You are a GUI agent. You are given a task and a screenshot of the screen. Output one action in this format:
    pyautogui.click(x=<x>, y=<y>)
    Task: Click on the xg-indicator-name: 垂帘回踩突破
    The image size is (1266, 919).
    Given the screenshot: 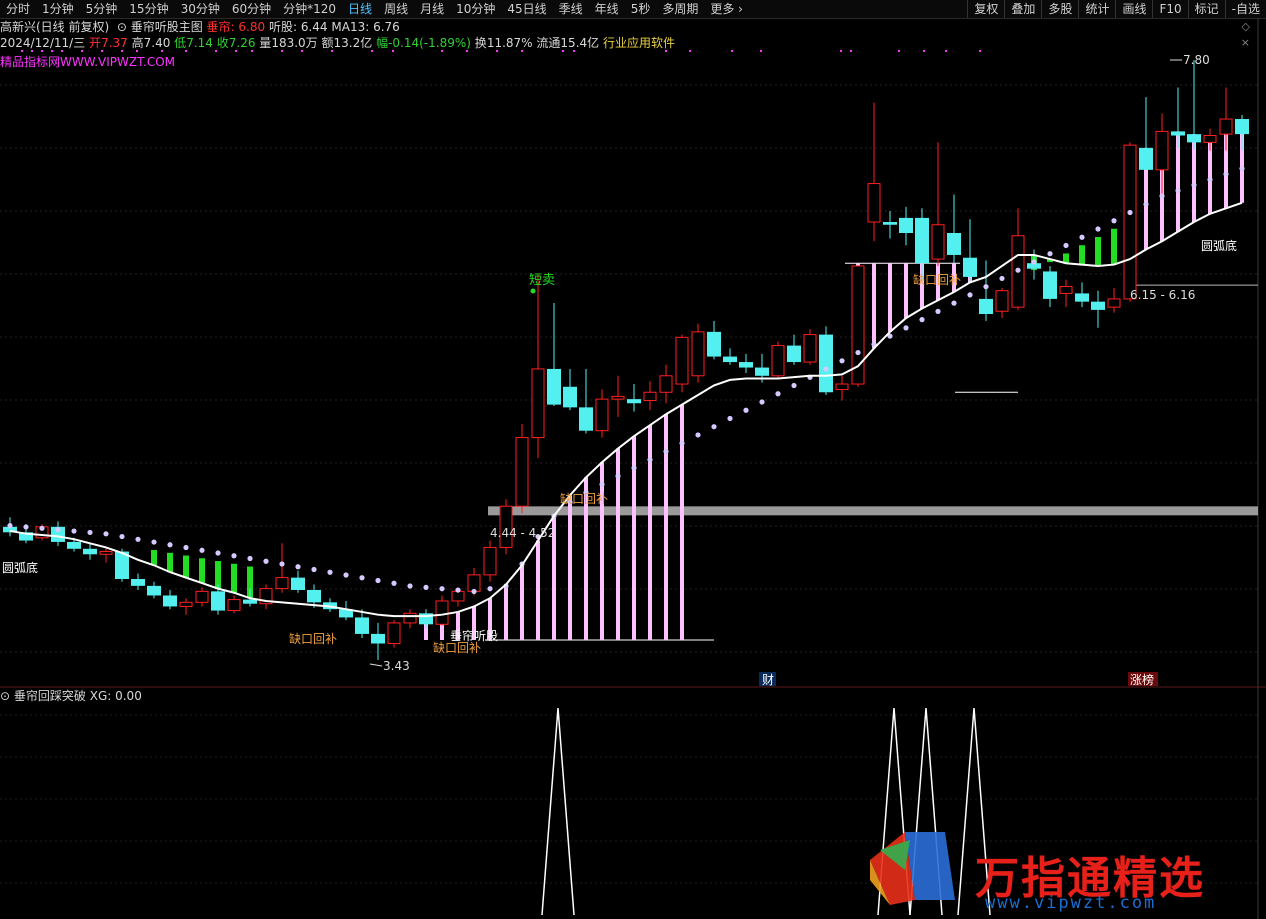 What is the action you would take?
    pyautogui.click(x=50, y=696)
    